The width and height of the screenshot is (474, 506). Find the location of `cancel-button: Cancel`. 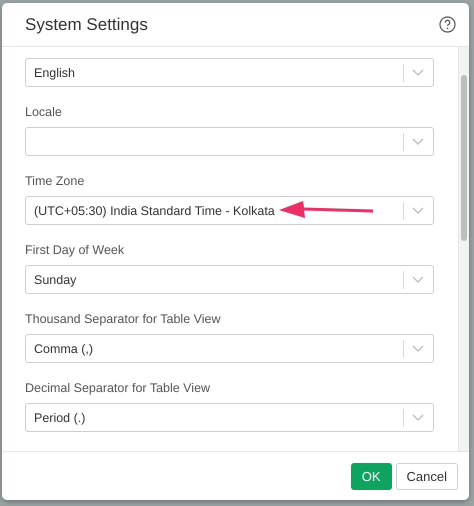

cancel-button: Cancel is located at coordinates (427, 476).